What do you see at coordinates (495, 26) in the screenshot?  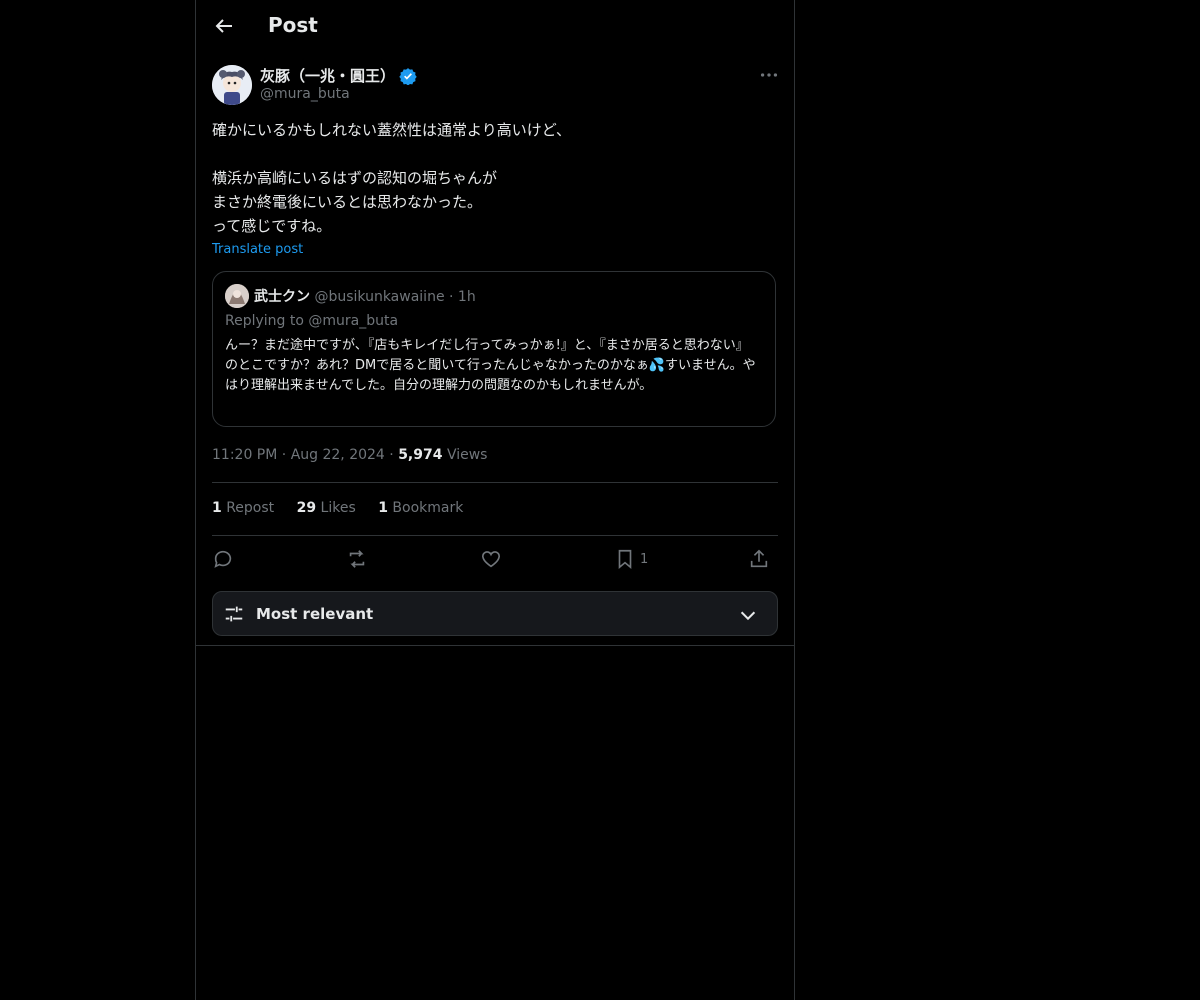 I see `page-header: Post` at bounding box center [495, 26].